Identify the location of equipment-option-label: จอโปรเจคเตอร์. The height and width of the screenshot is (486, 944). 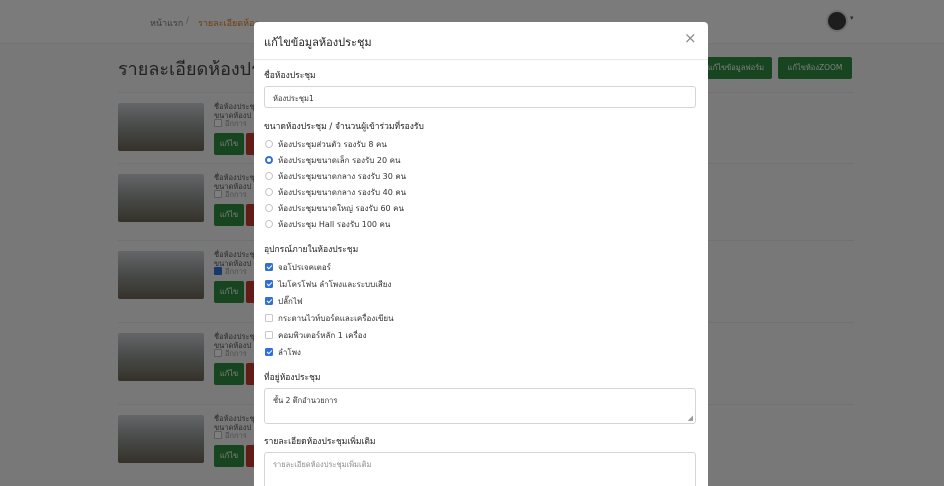
(304, 267).